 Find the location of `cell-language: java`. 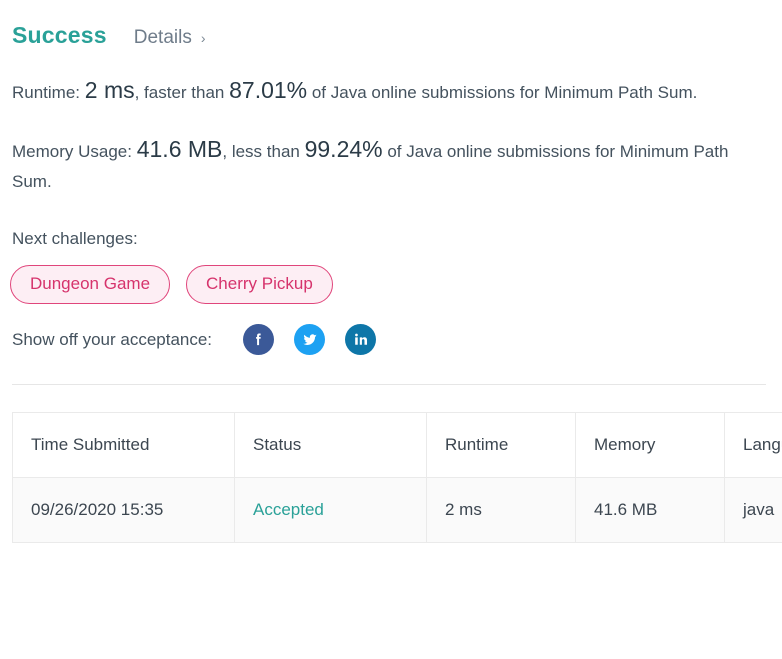

cell-language: java is located at coordinates (753, 510).